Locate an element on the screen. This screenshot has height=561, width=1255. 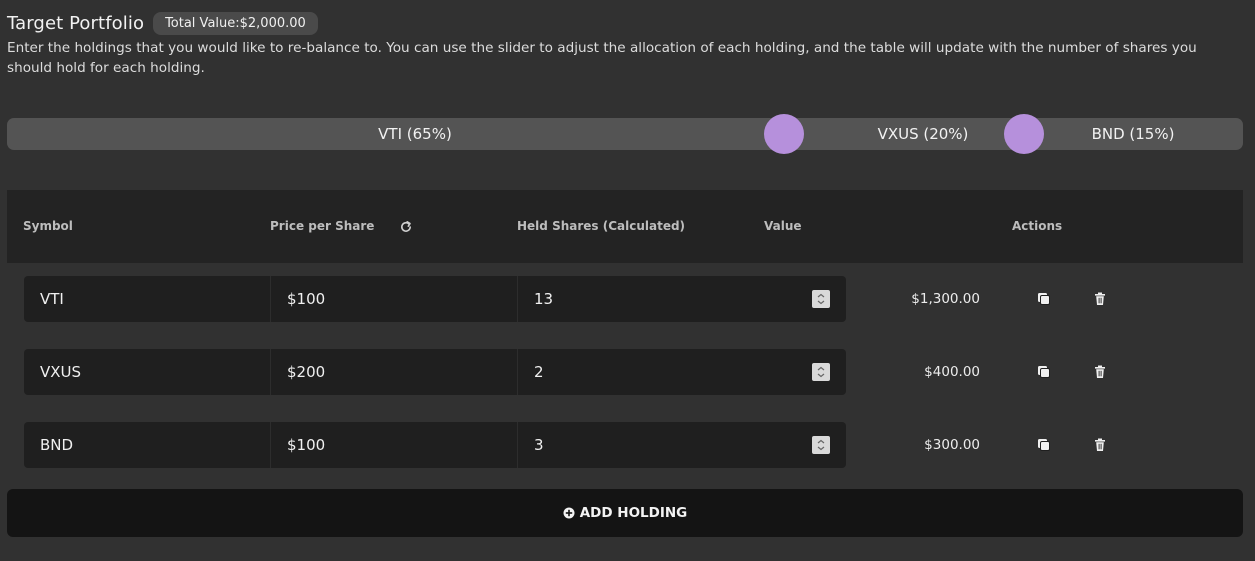
column-value: Value is located at coordinates (783, 226).